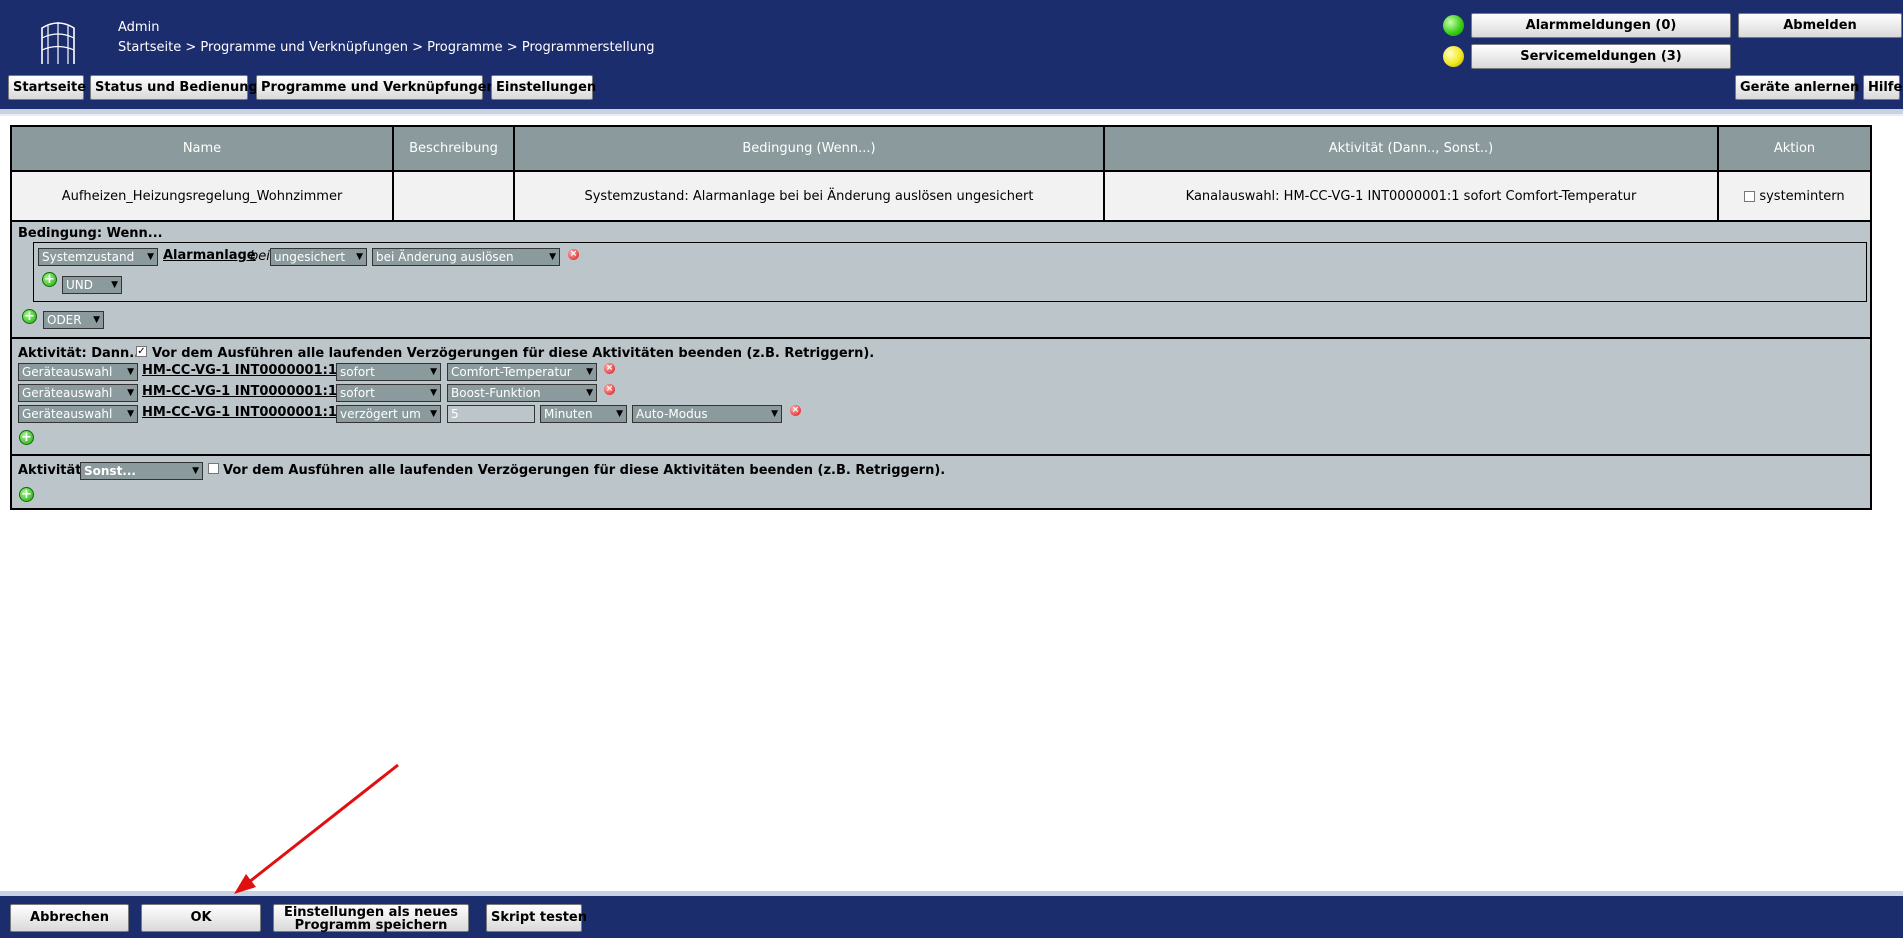  Describe the element at coordinates (203, 149) in the screenshot. I see `column-header-name: Name` at that location.